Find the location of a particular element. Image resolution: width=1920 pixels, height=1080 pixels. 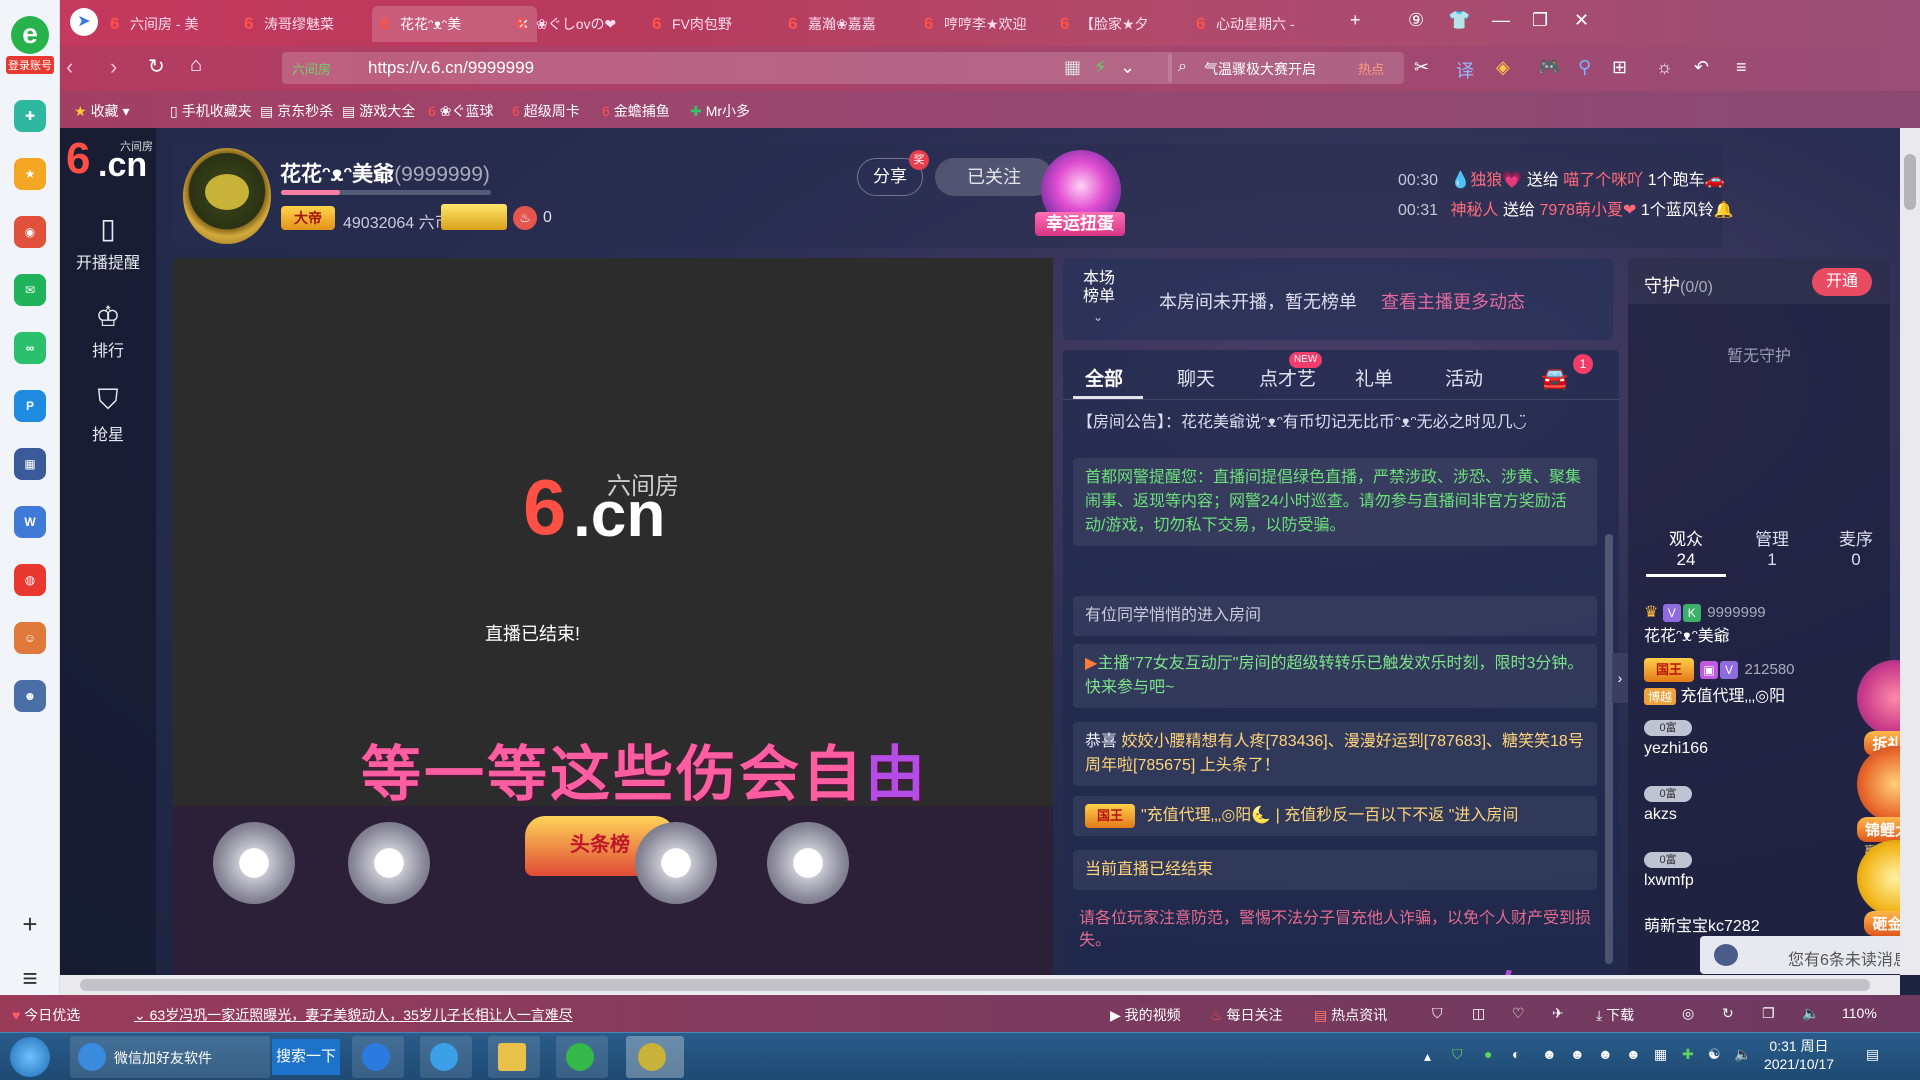

audience-item: 0富 yezhi166 is located at coordinates (1676, 738).